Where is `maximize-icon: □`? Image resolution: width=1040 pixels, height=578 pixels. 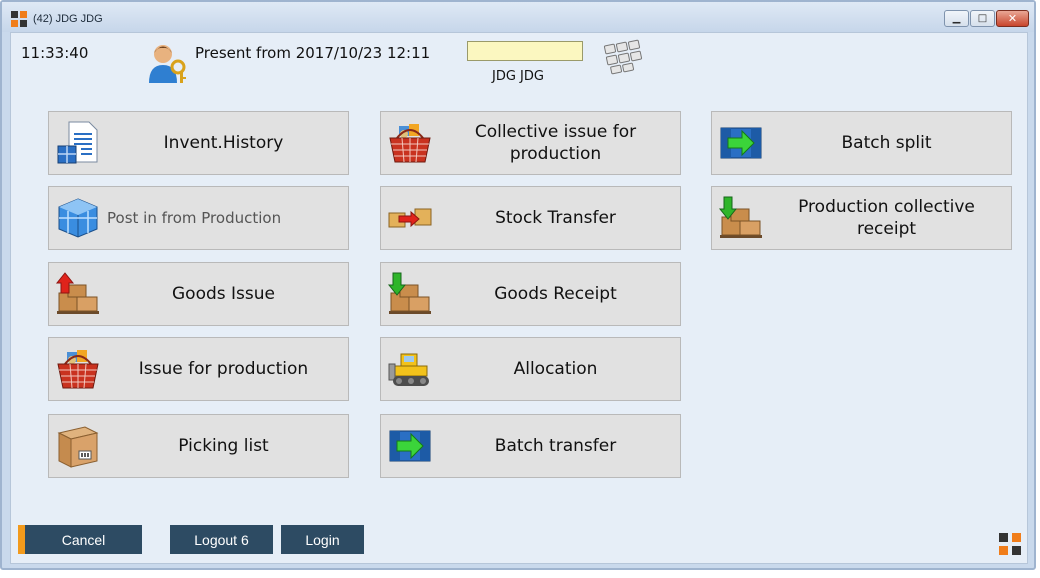
maximize-icon: □ is located at coordinates (982, 18).